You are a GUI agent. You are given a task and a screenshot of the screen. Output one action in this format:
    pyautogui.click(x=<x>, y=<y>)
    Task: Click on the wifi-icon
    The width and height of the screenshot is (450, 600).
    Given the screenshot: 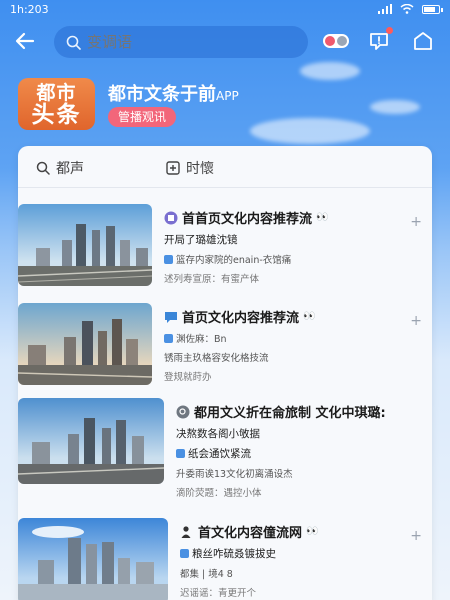 What is the action you would take?
    pyautogui.click(x=407, y=9)
    